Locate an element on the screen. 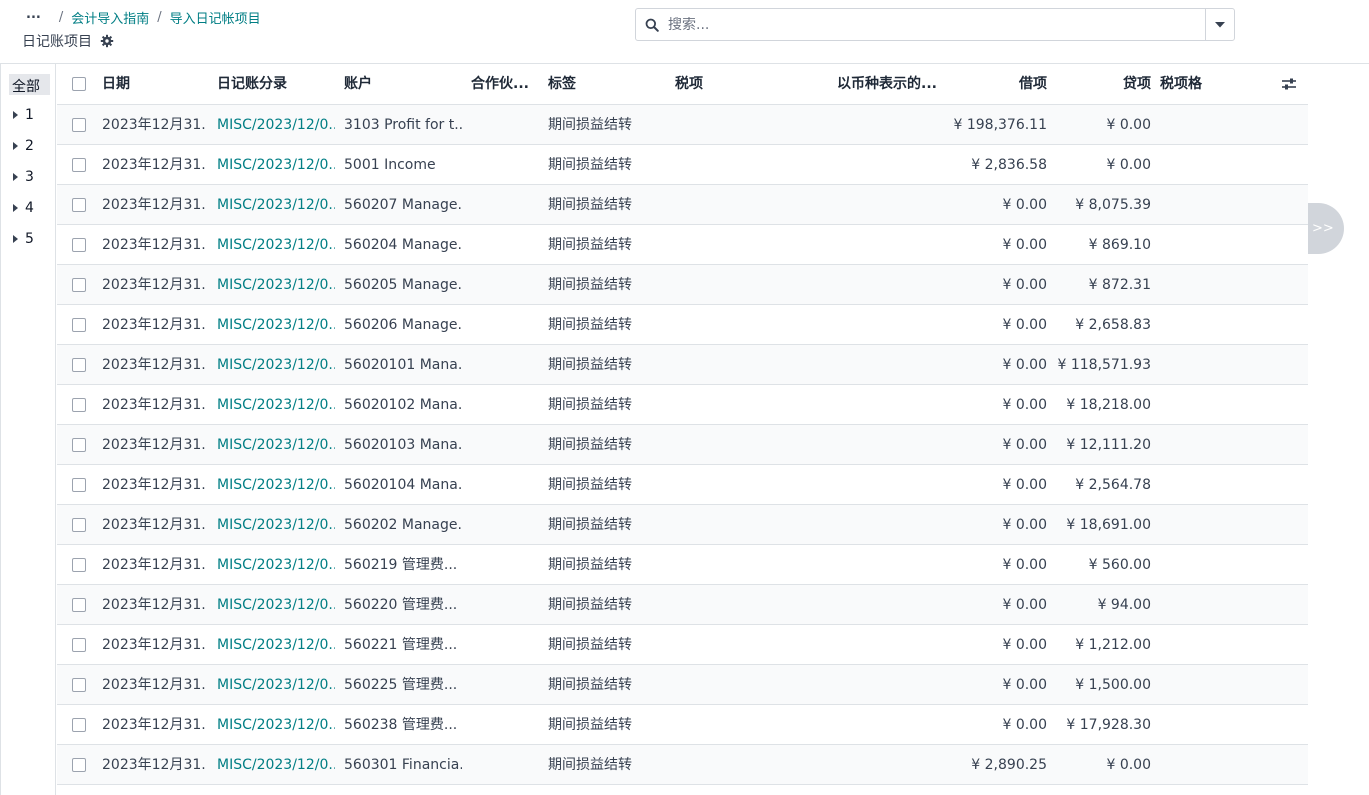 The height and width of the screenshot is (795, 1369). breadcrumb-link-import: 导入日记帐项目 is located at coordinates (215, 17).